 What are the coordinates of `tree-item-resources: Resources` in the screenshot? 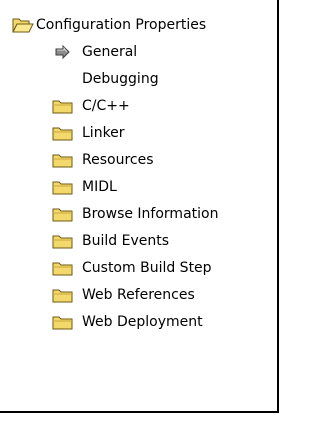 It's located at (138, 160).